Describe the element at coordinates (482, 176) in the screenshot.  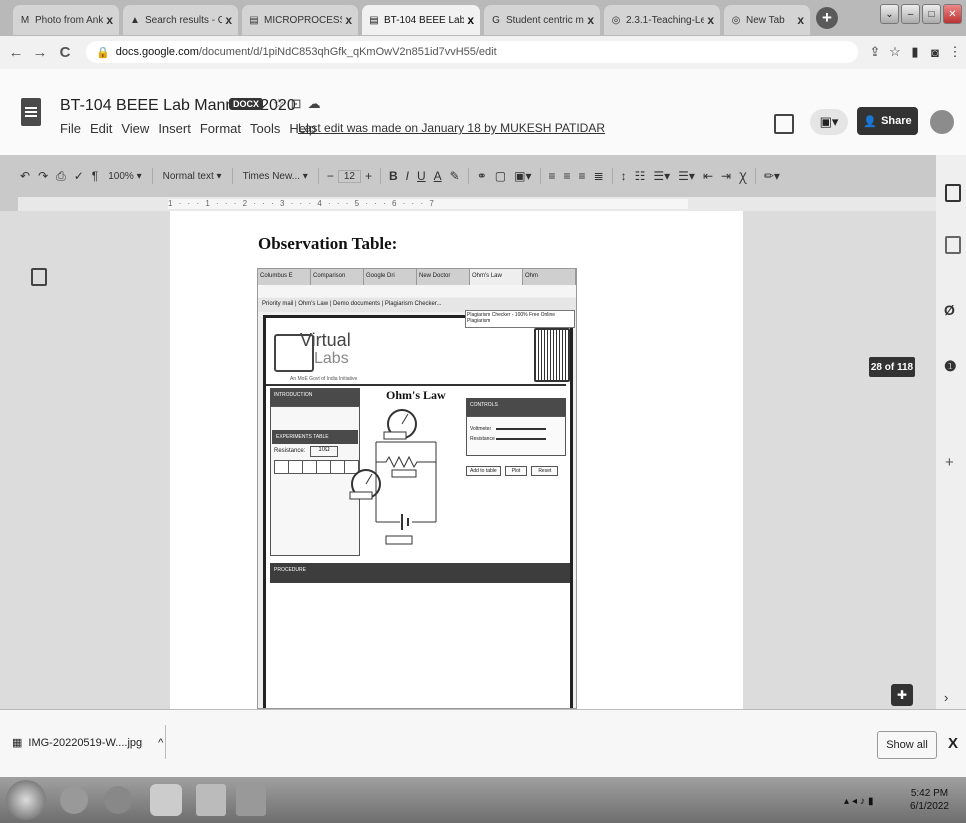
I see `link-icon: ⚭` at that location.